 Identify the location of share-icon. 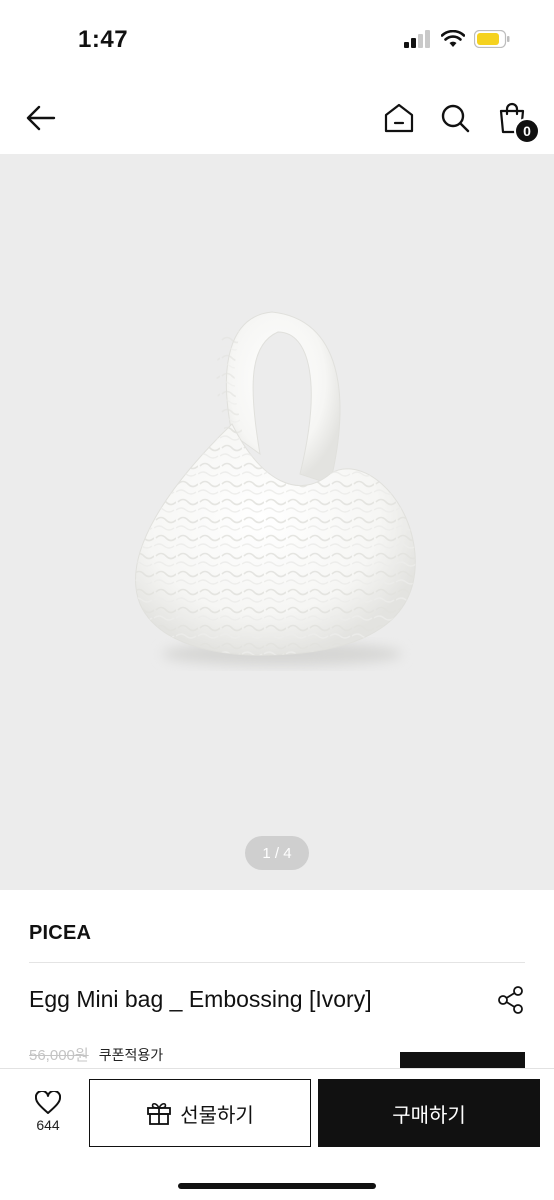
(510, 1000).